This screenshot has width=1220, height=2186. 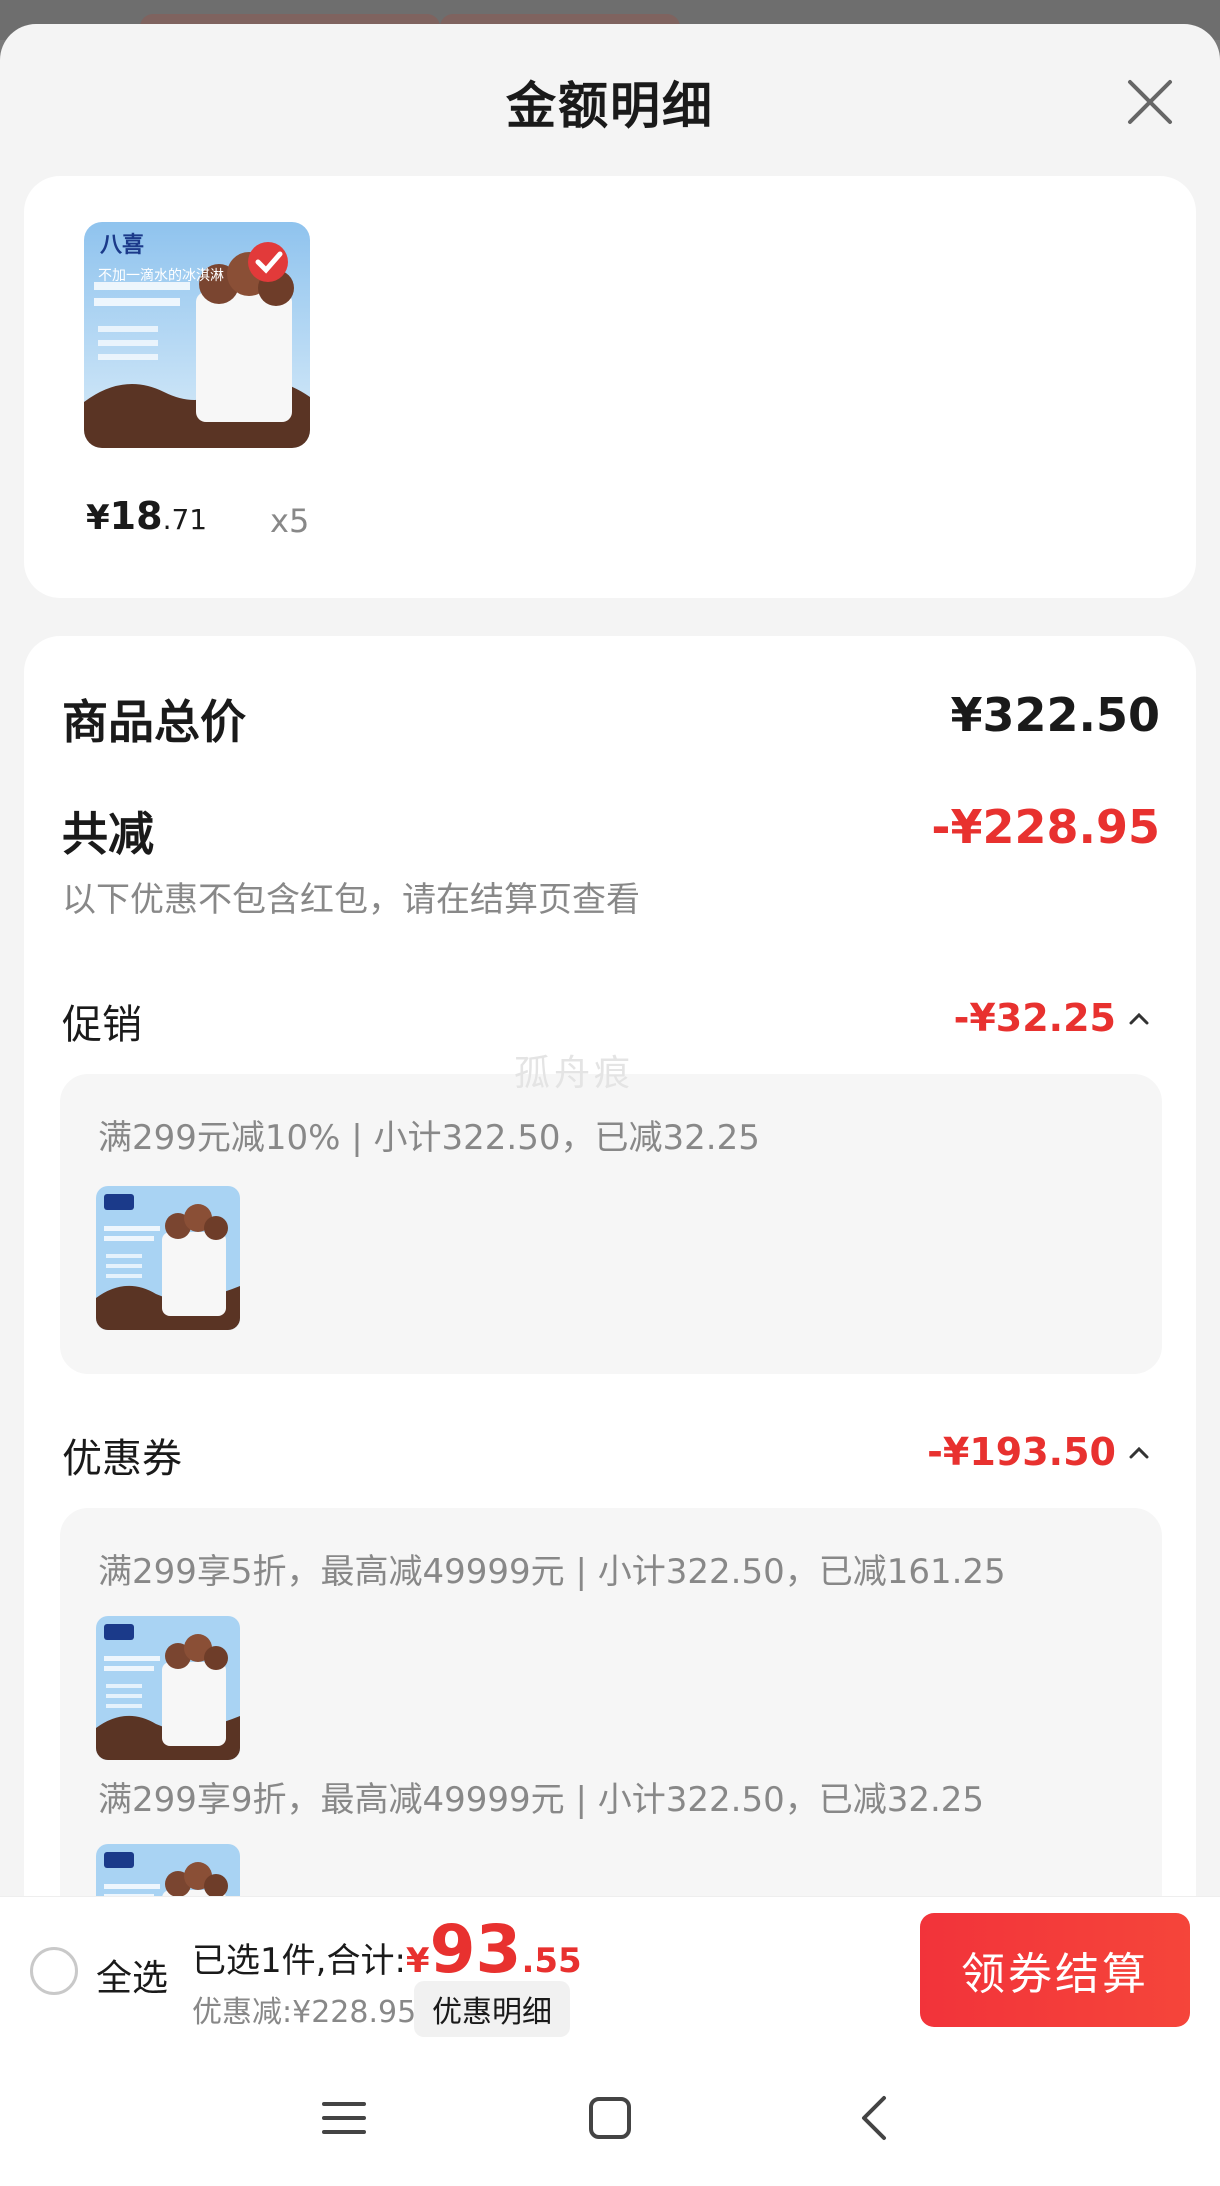 What do you see at coordinates (475, 1949) in the screenshot?
I see `total-integer: 93` at bounding box center [475, 1949].